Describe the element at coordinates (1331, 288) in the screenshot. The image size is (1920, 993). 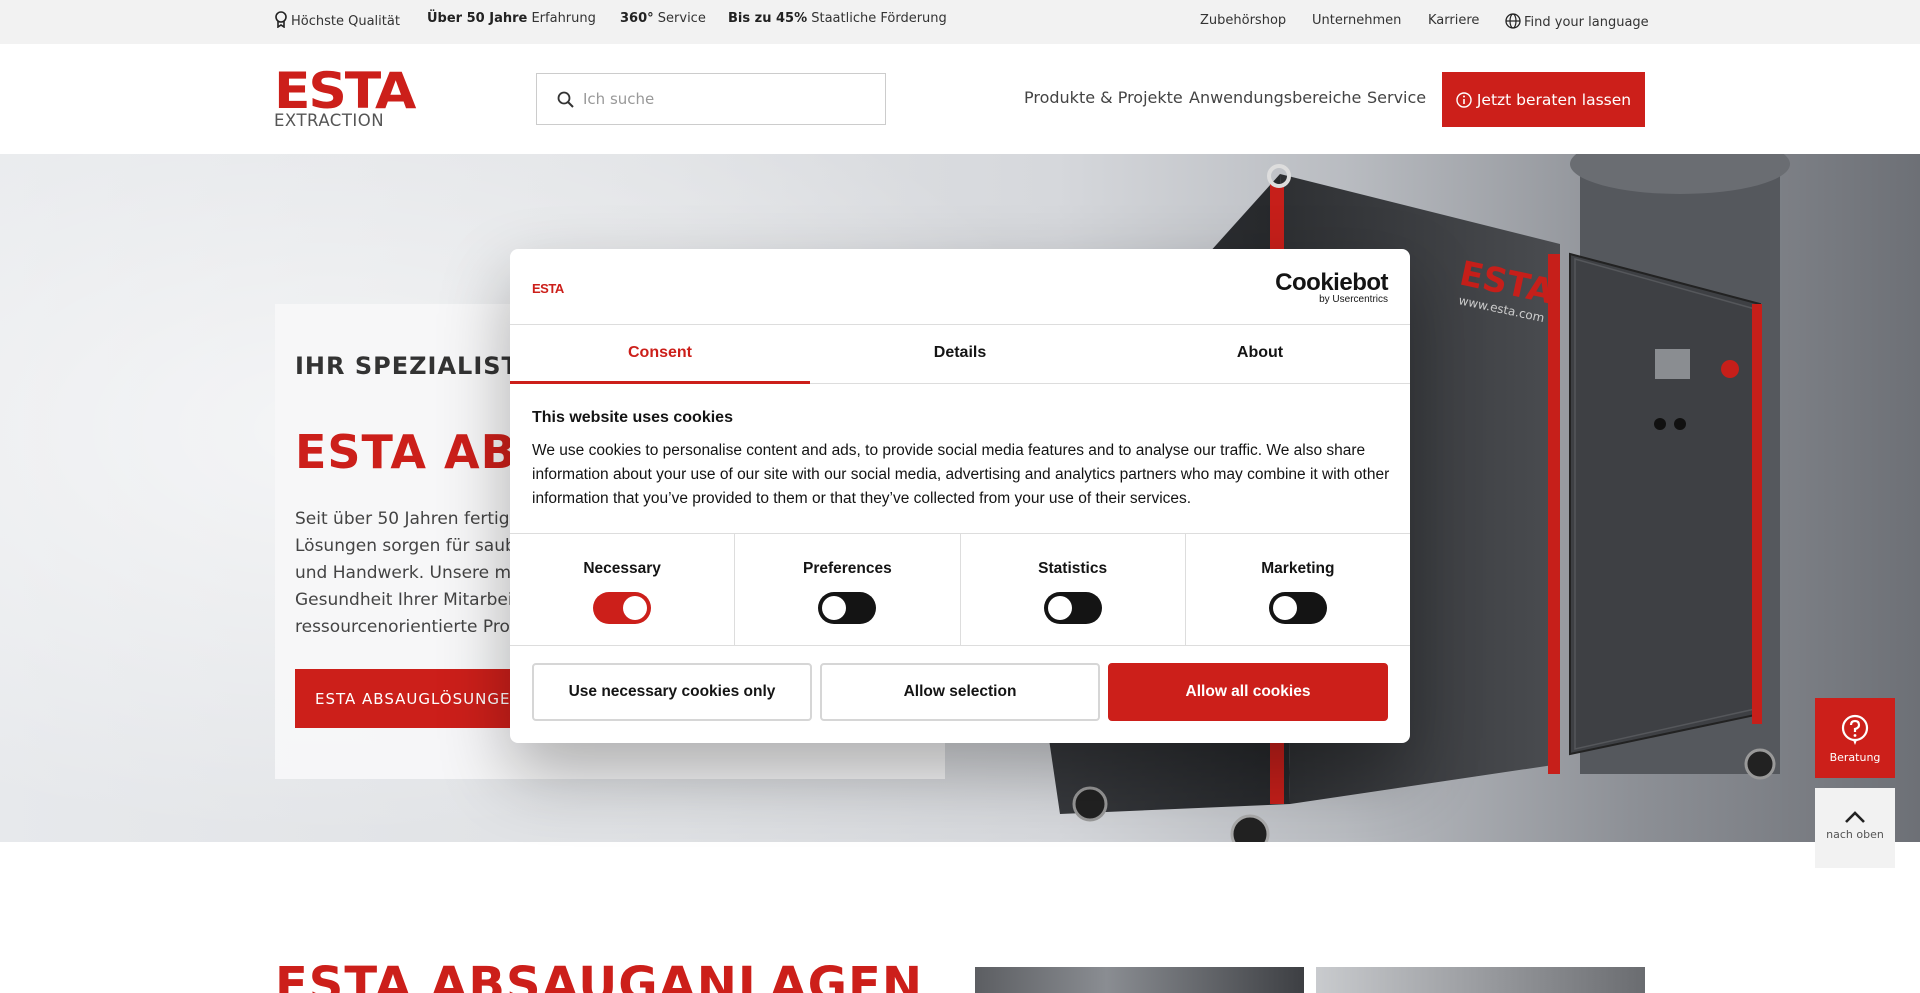
I see `cookiebot-logo: Cookiebot by Usercentrics` at that location.